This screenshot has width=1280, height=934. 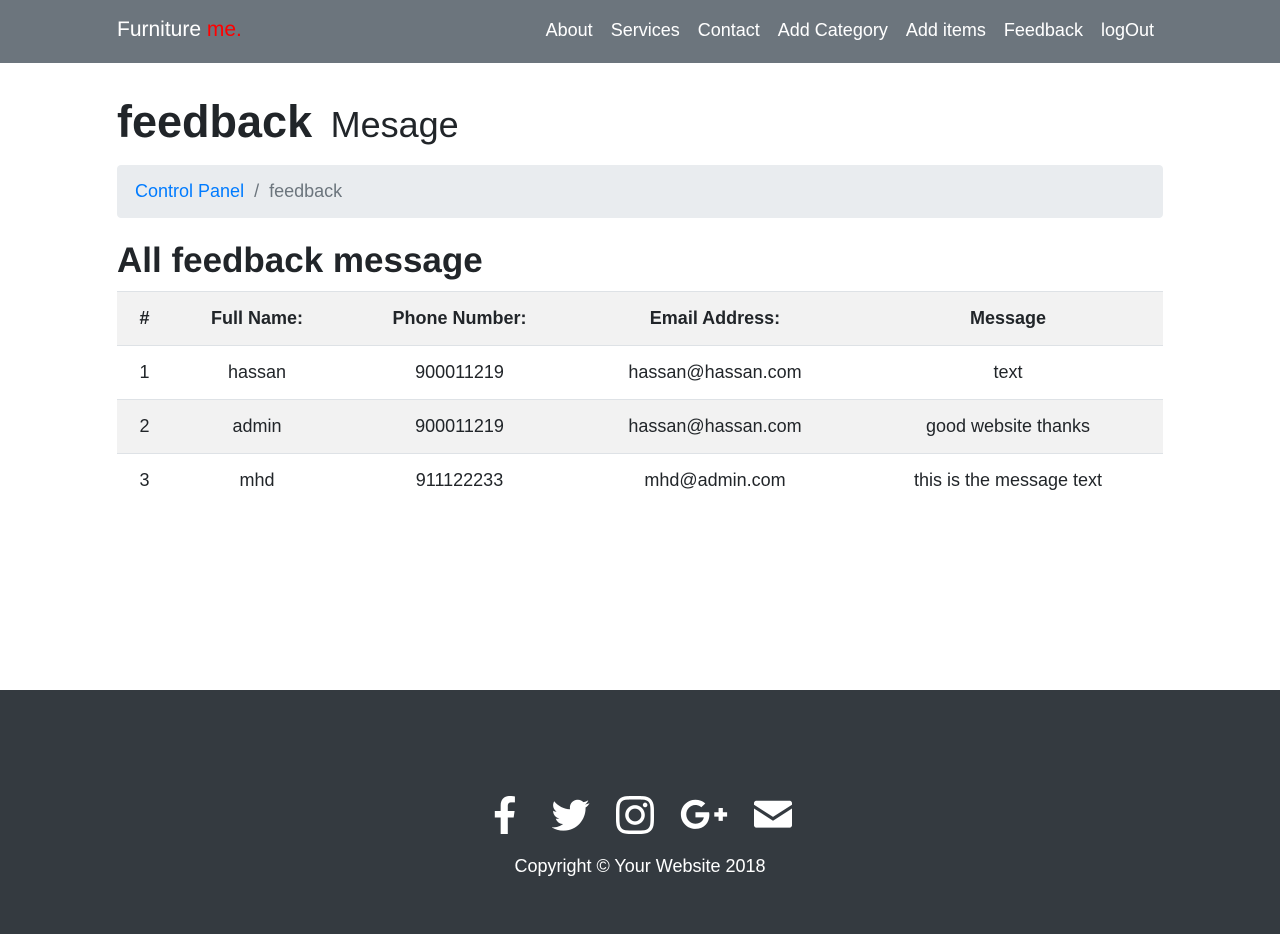 I want to click on column-header-phone: Phone Number:, so click(x=459, y=318).